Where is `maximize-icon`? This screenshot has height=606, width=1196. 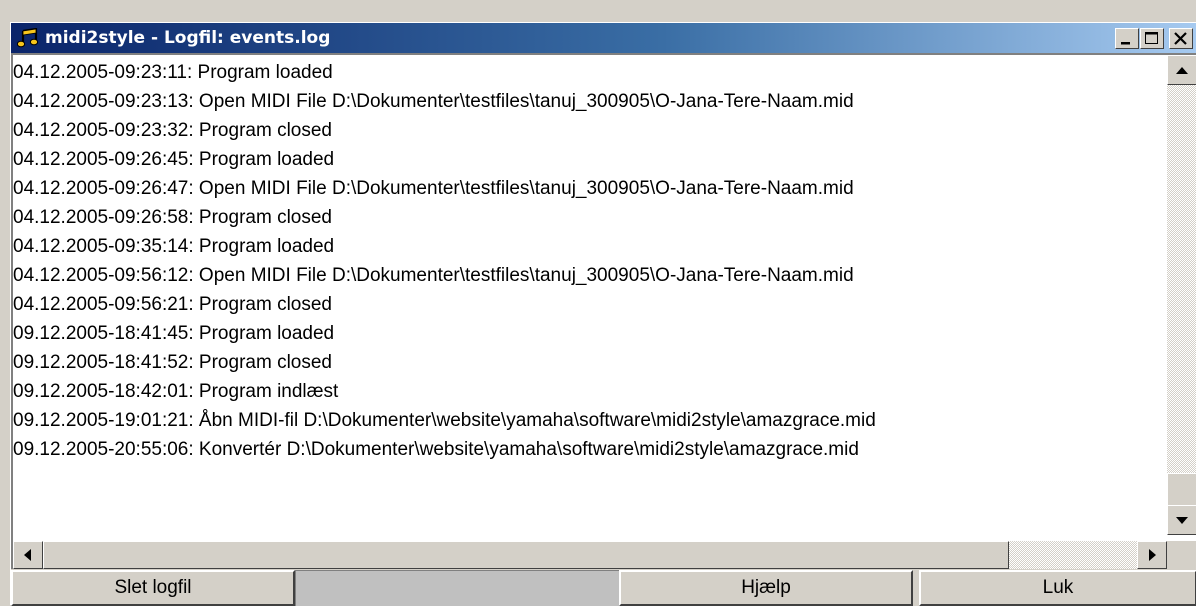
maximize-icon is located at coordinates (1151, 38).